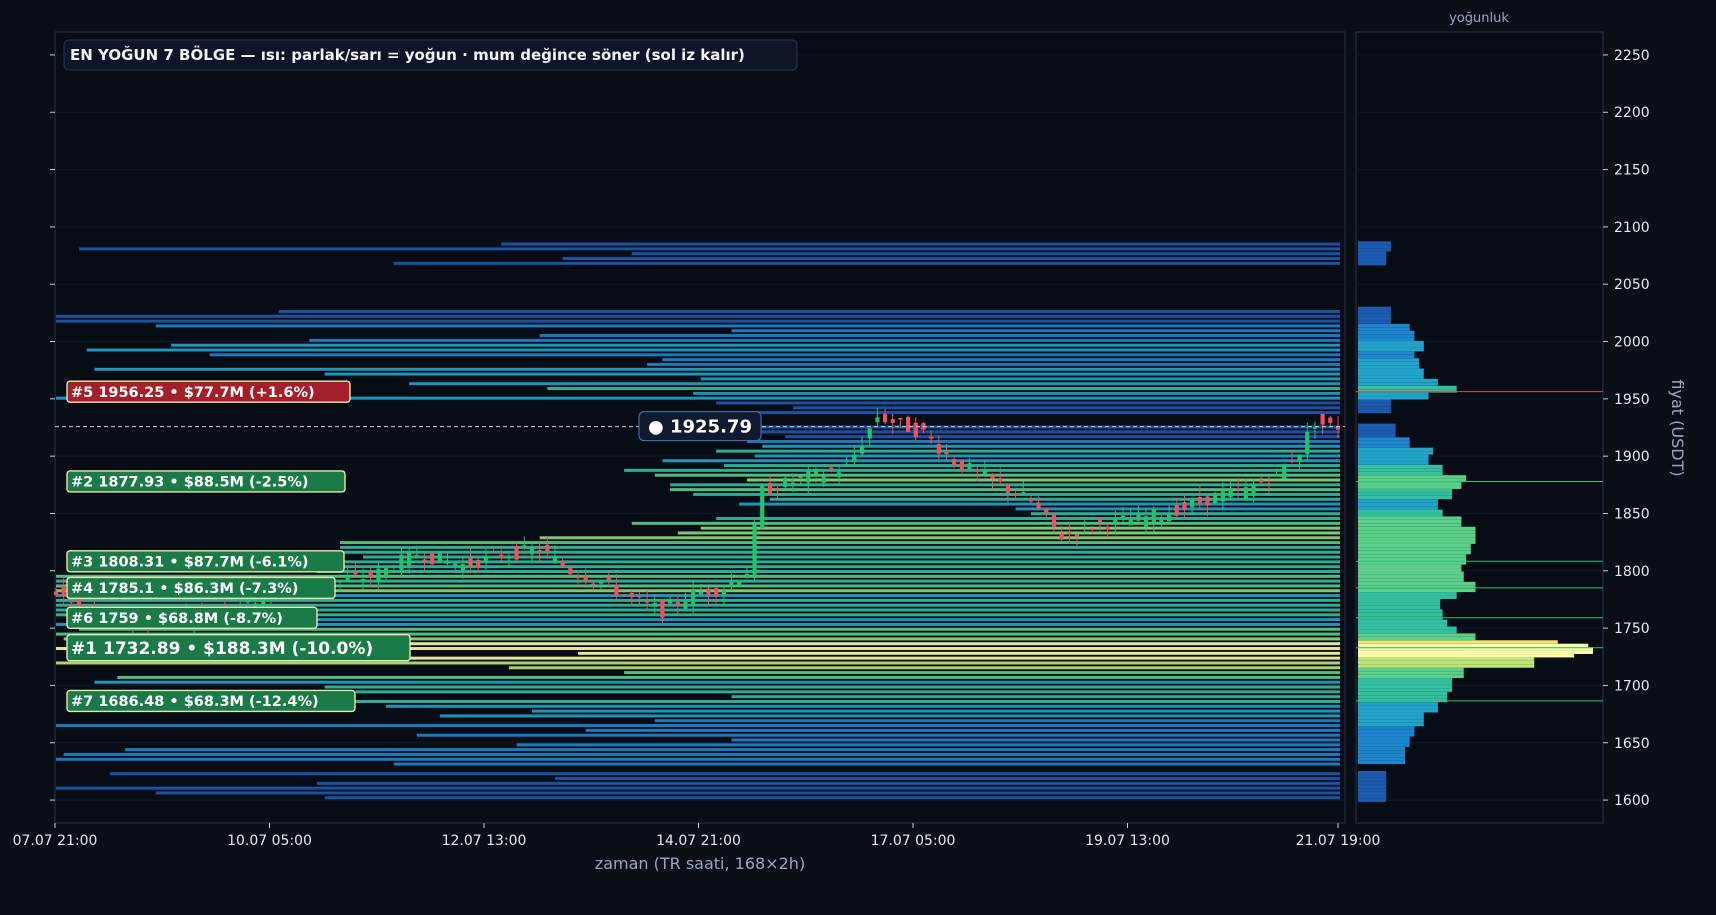 The height and width of the screenshot is (915, 1716). Describe the element at coordinates (1632, 572) in the screenshot. I see `y-tick-label: 1800` at that location.